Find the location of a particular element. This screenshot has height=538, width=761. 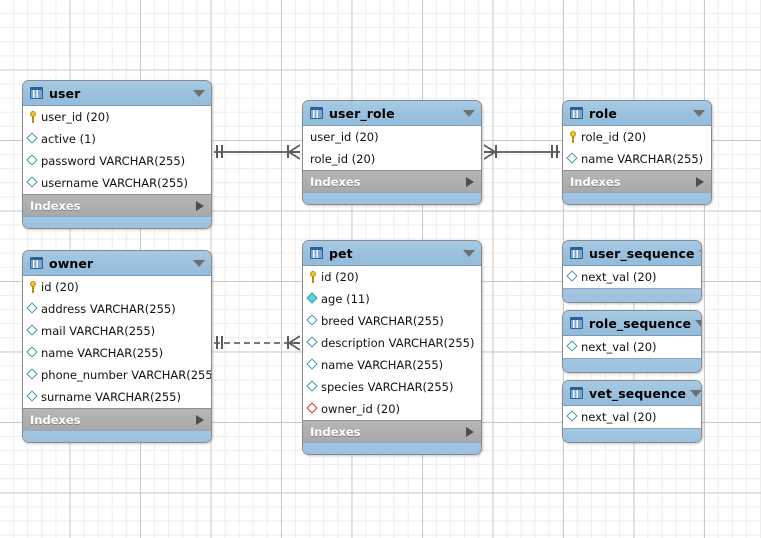

table-column: age (11) is located at coordinates (392, 299).